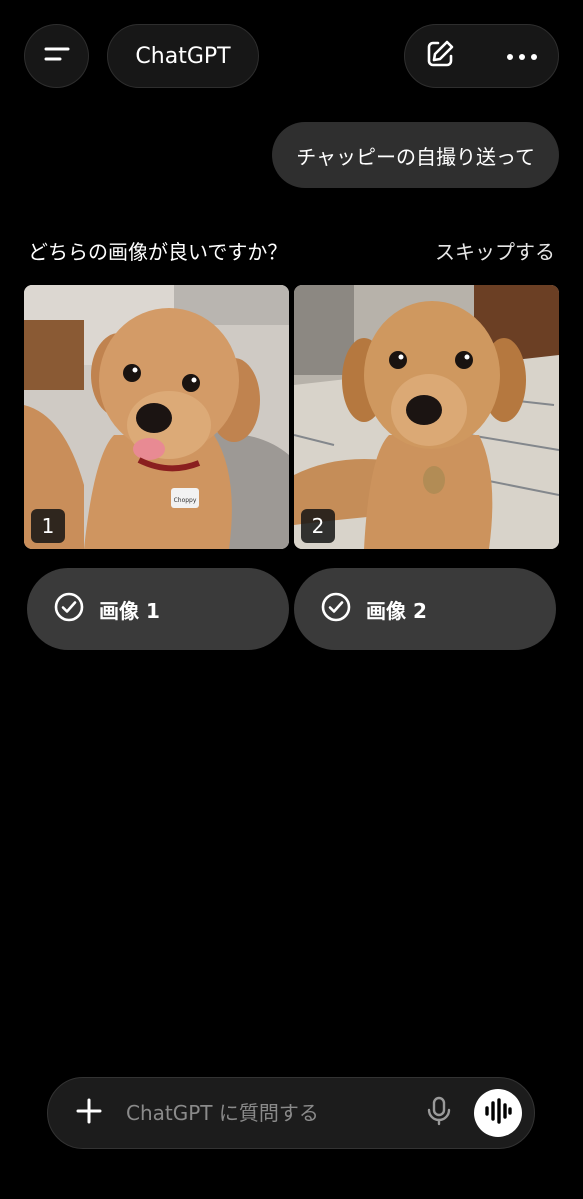 The height and width of the screenshot is (1199, 583). I want to click on user-message-text: チャッピーの自撮り送って, so click(415, 156).